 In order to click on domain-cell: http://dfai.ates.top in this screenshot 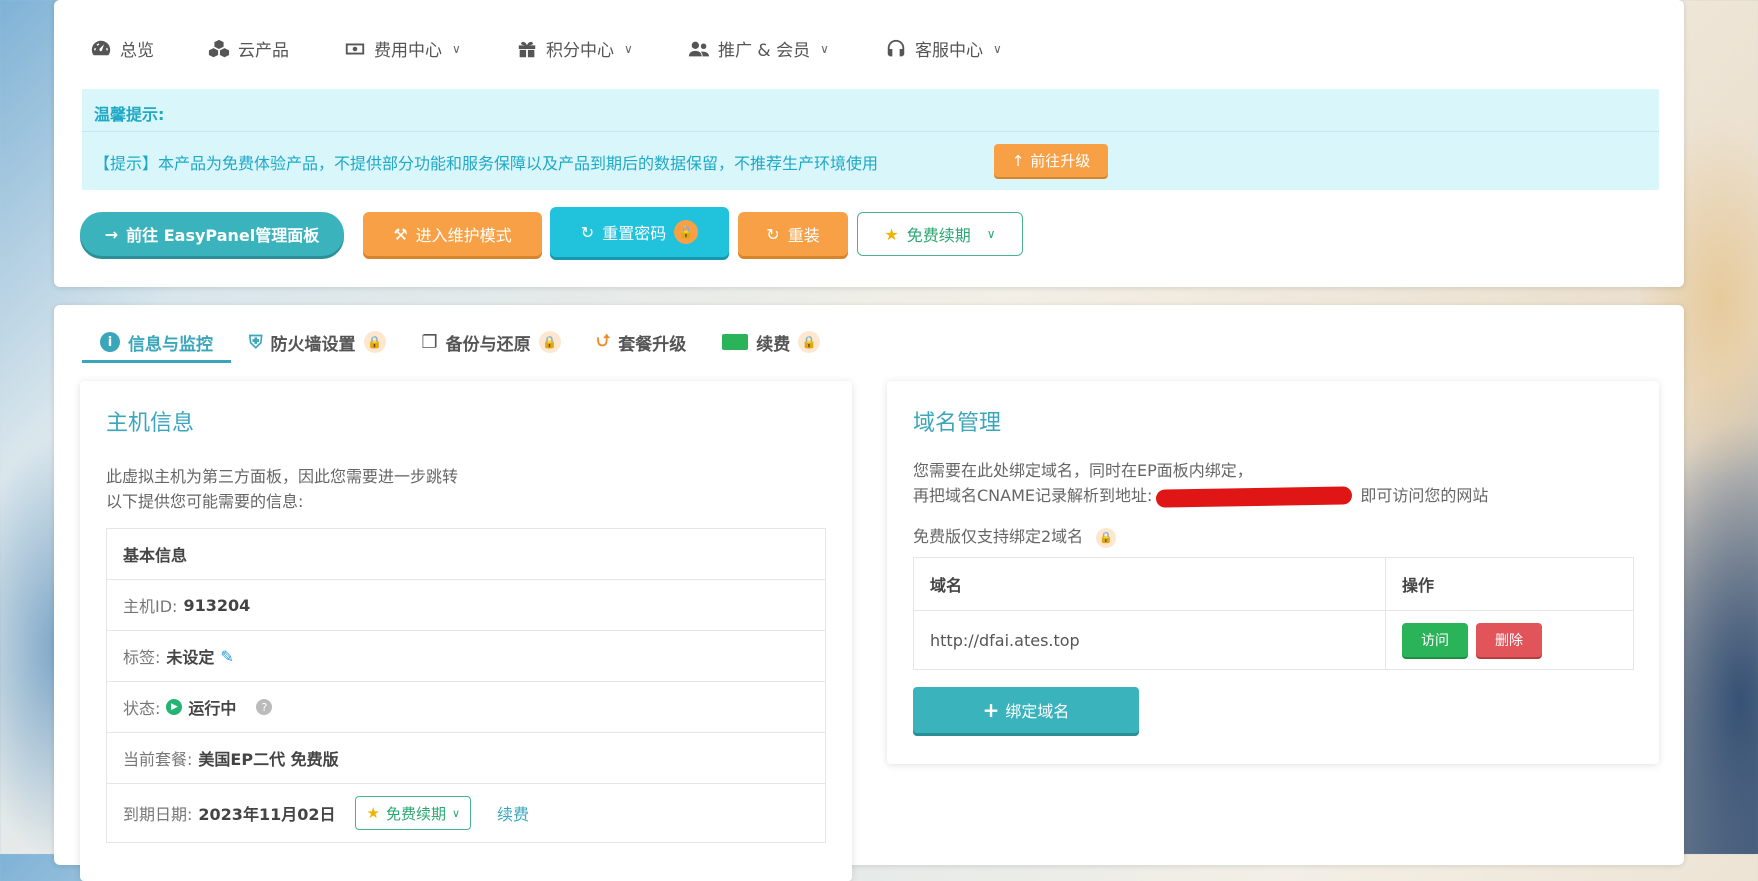, I will do `click(1150, 640)`.